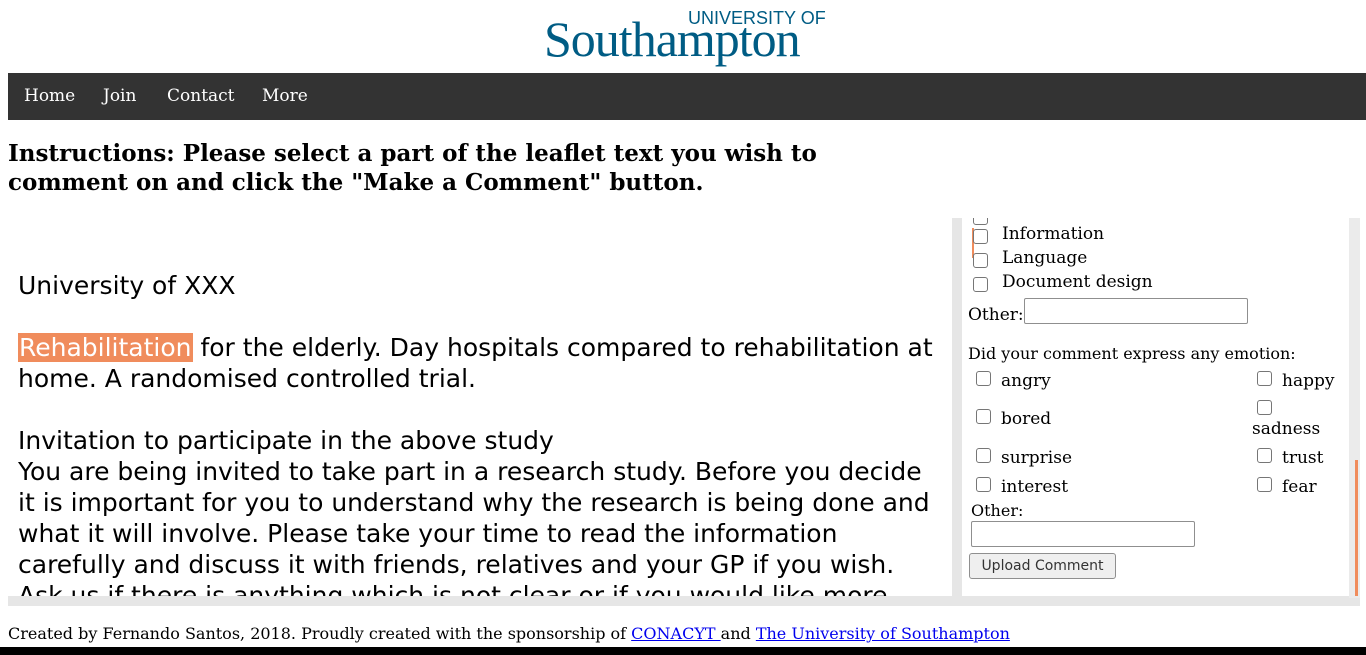 The image size is (1366, 655). I want to click on navbar: Home Join Contact More, so click(687, 96).